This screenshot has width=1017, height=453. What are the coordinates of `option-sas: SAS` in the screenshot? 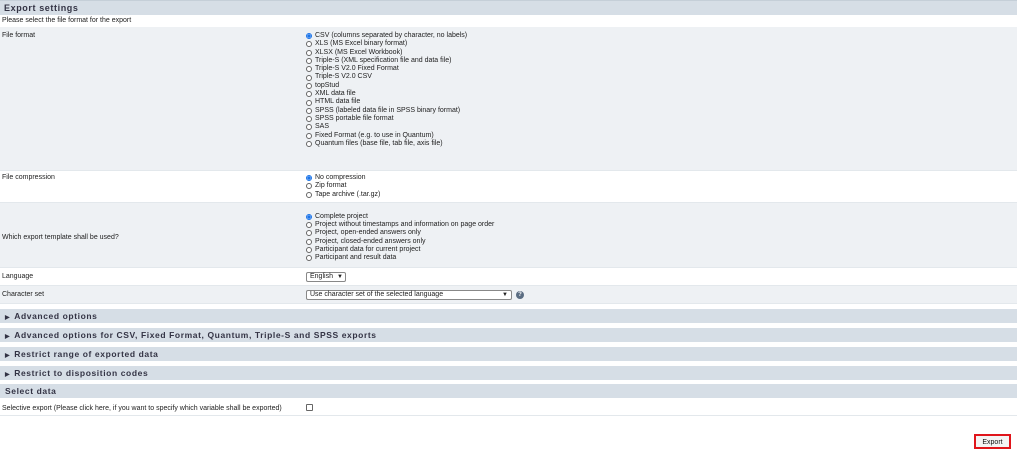 It's located at (661, 127).